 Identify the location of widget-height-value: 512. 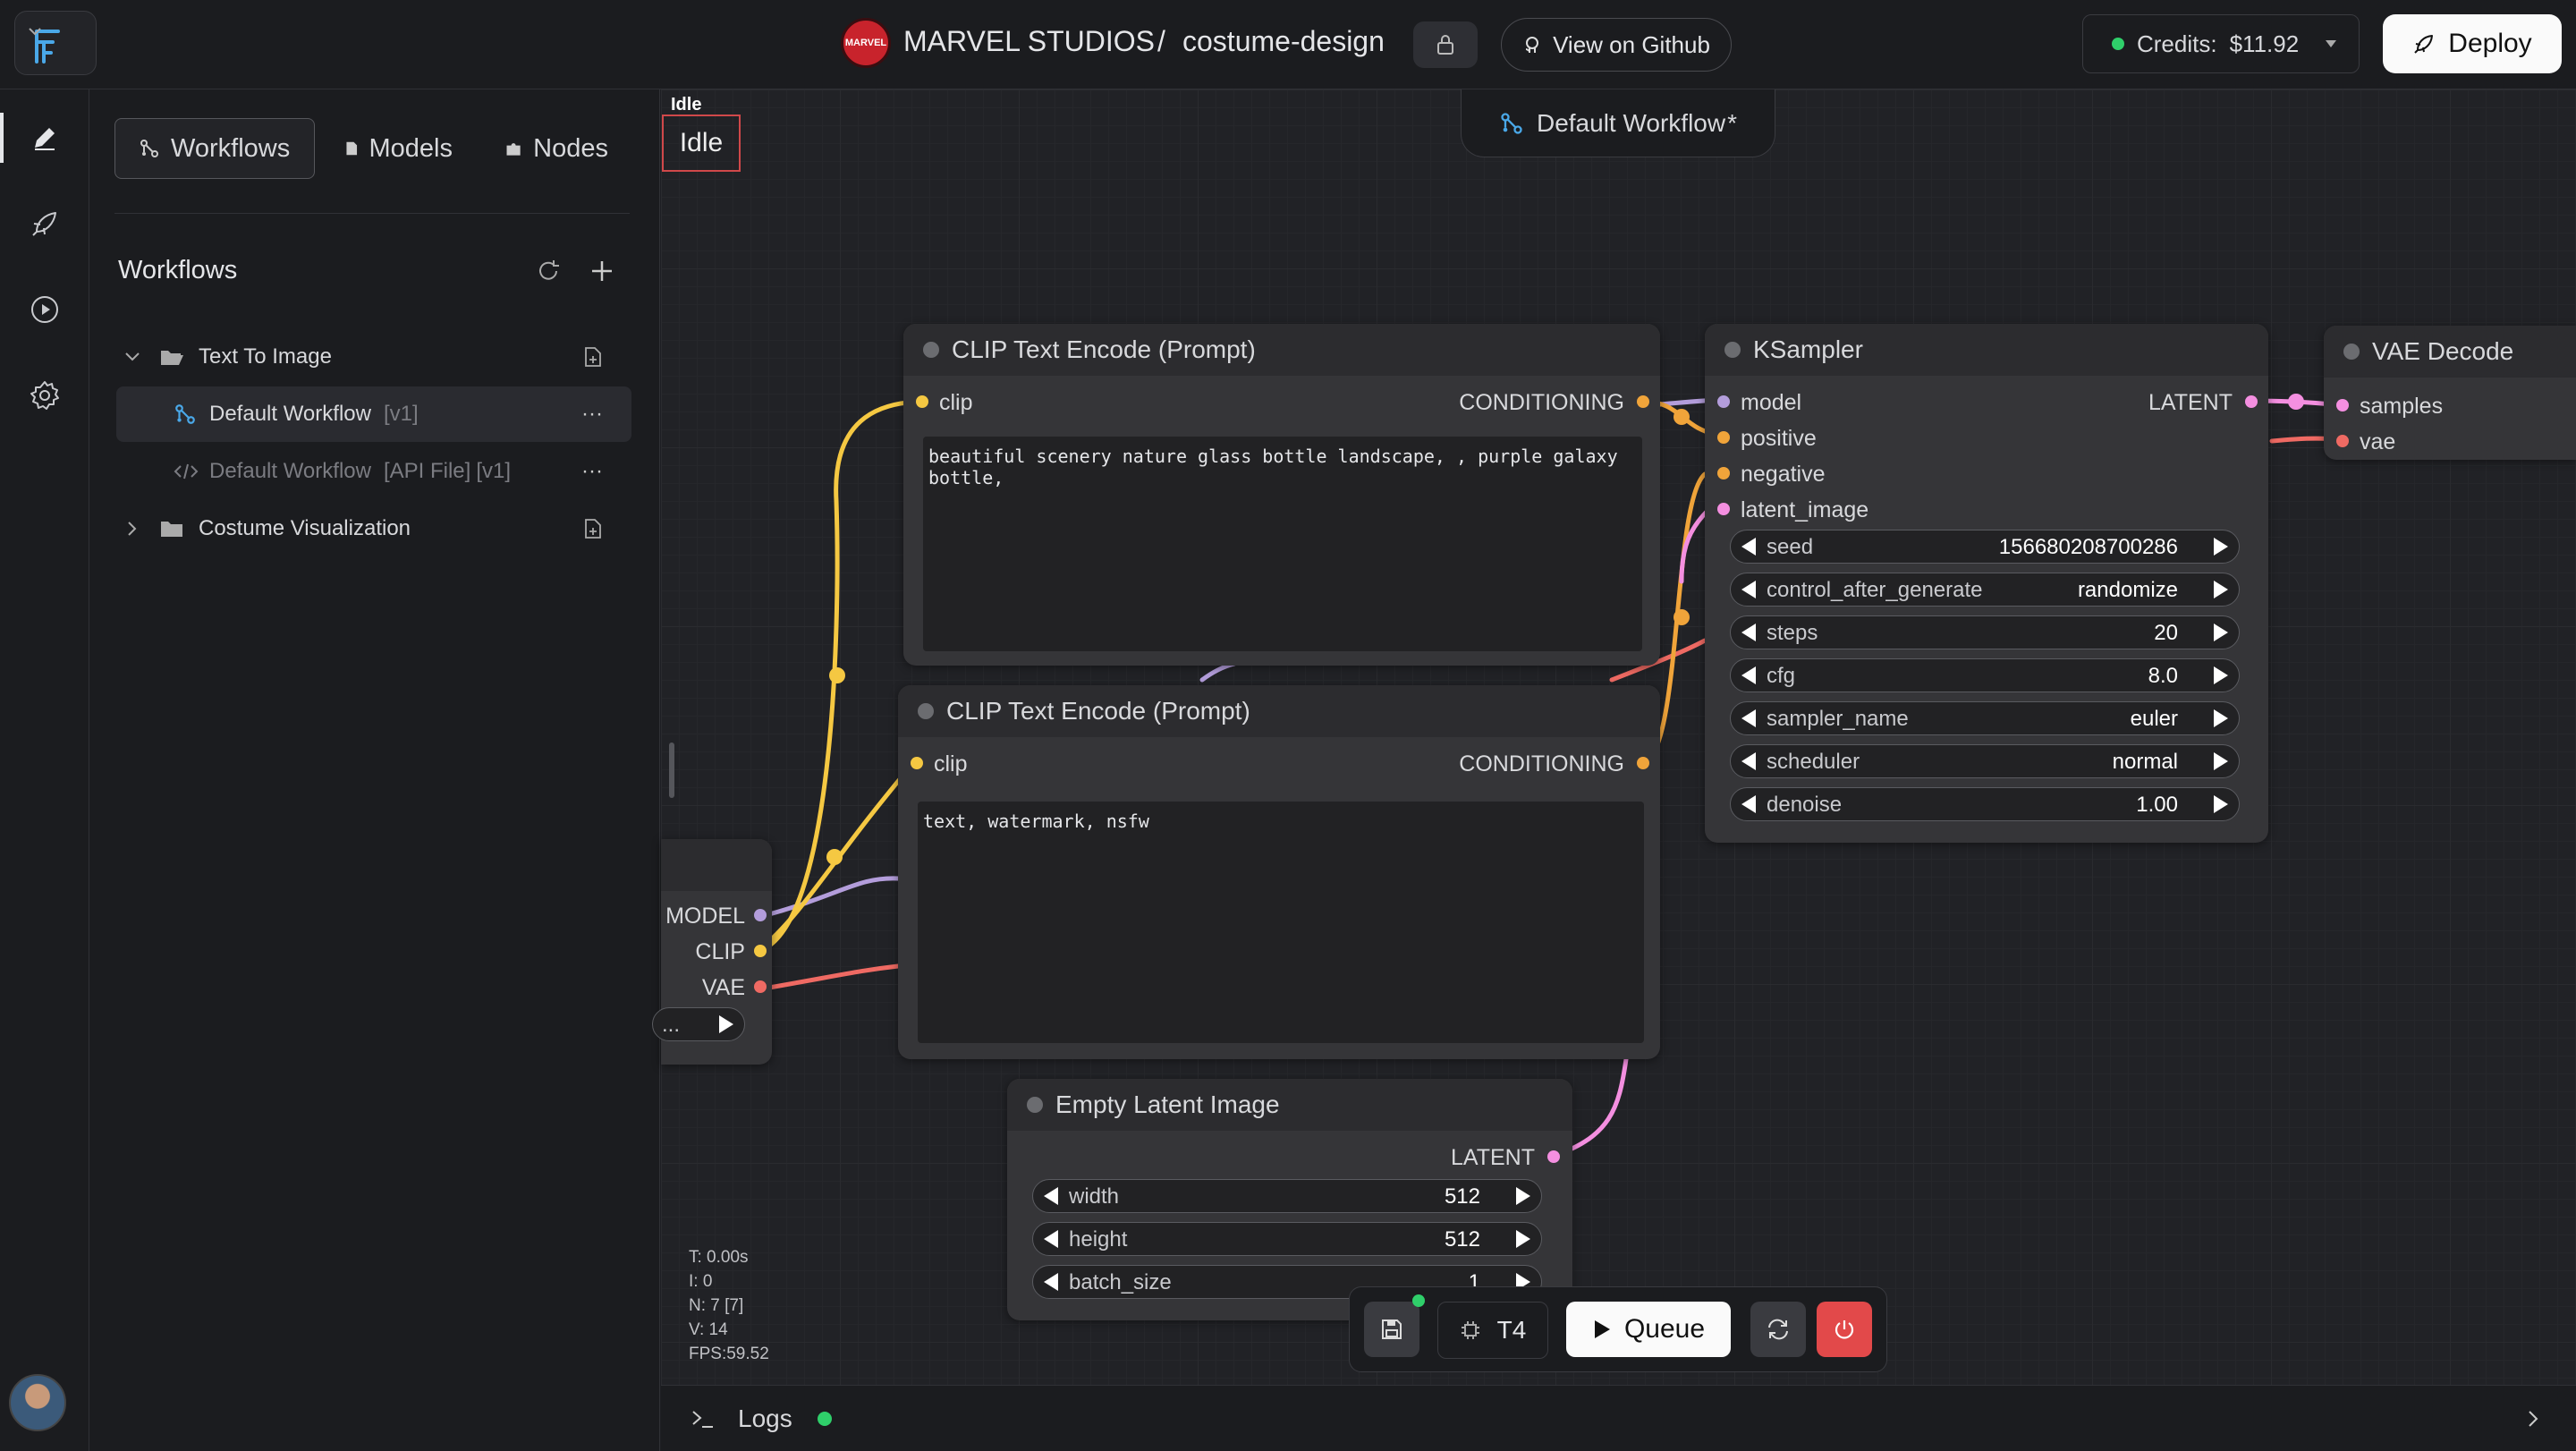
(1462, 1239).